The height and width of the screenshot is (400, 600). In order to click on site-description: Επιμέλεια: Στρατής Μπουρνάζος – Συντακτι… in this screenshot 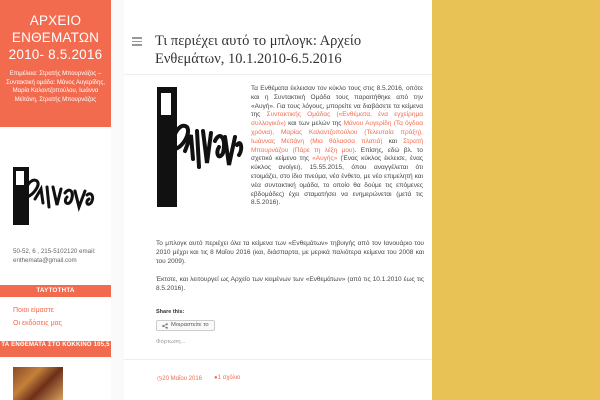, I will do `click(55, 87)`.